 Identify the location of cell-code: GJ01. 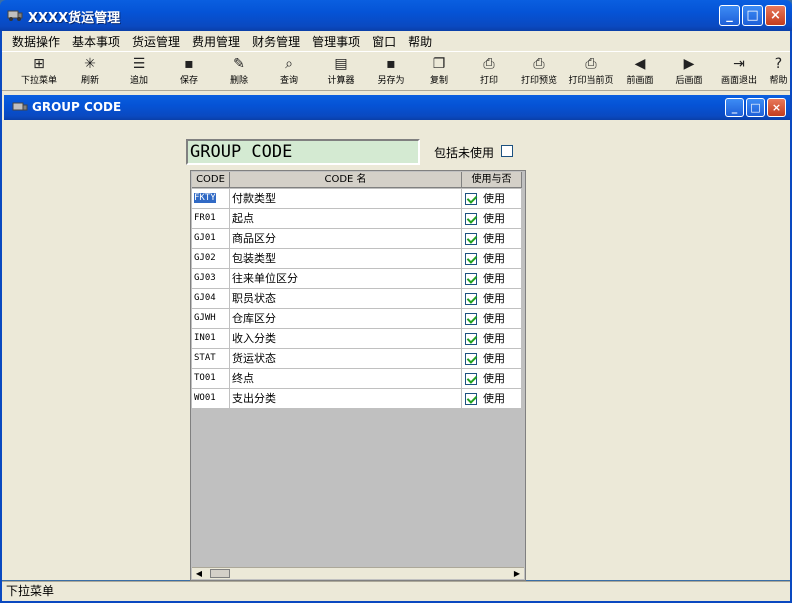
(211, 239).